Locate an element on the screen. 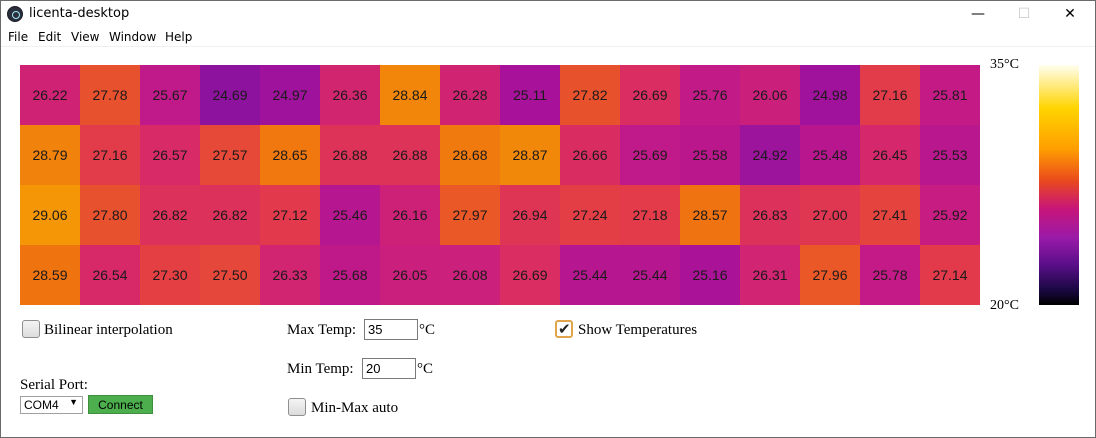 The width and height of the screenshot is (1096, 438). show-temperatures-checkbox is located at coordinates (564, 329).